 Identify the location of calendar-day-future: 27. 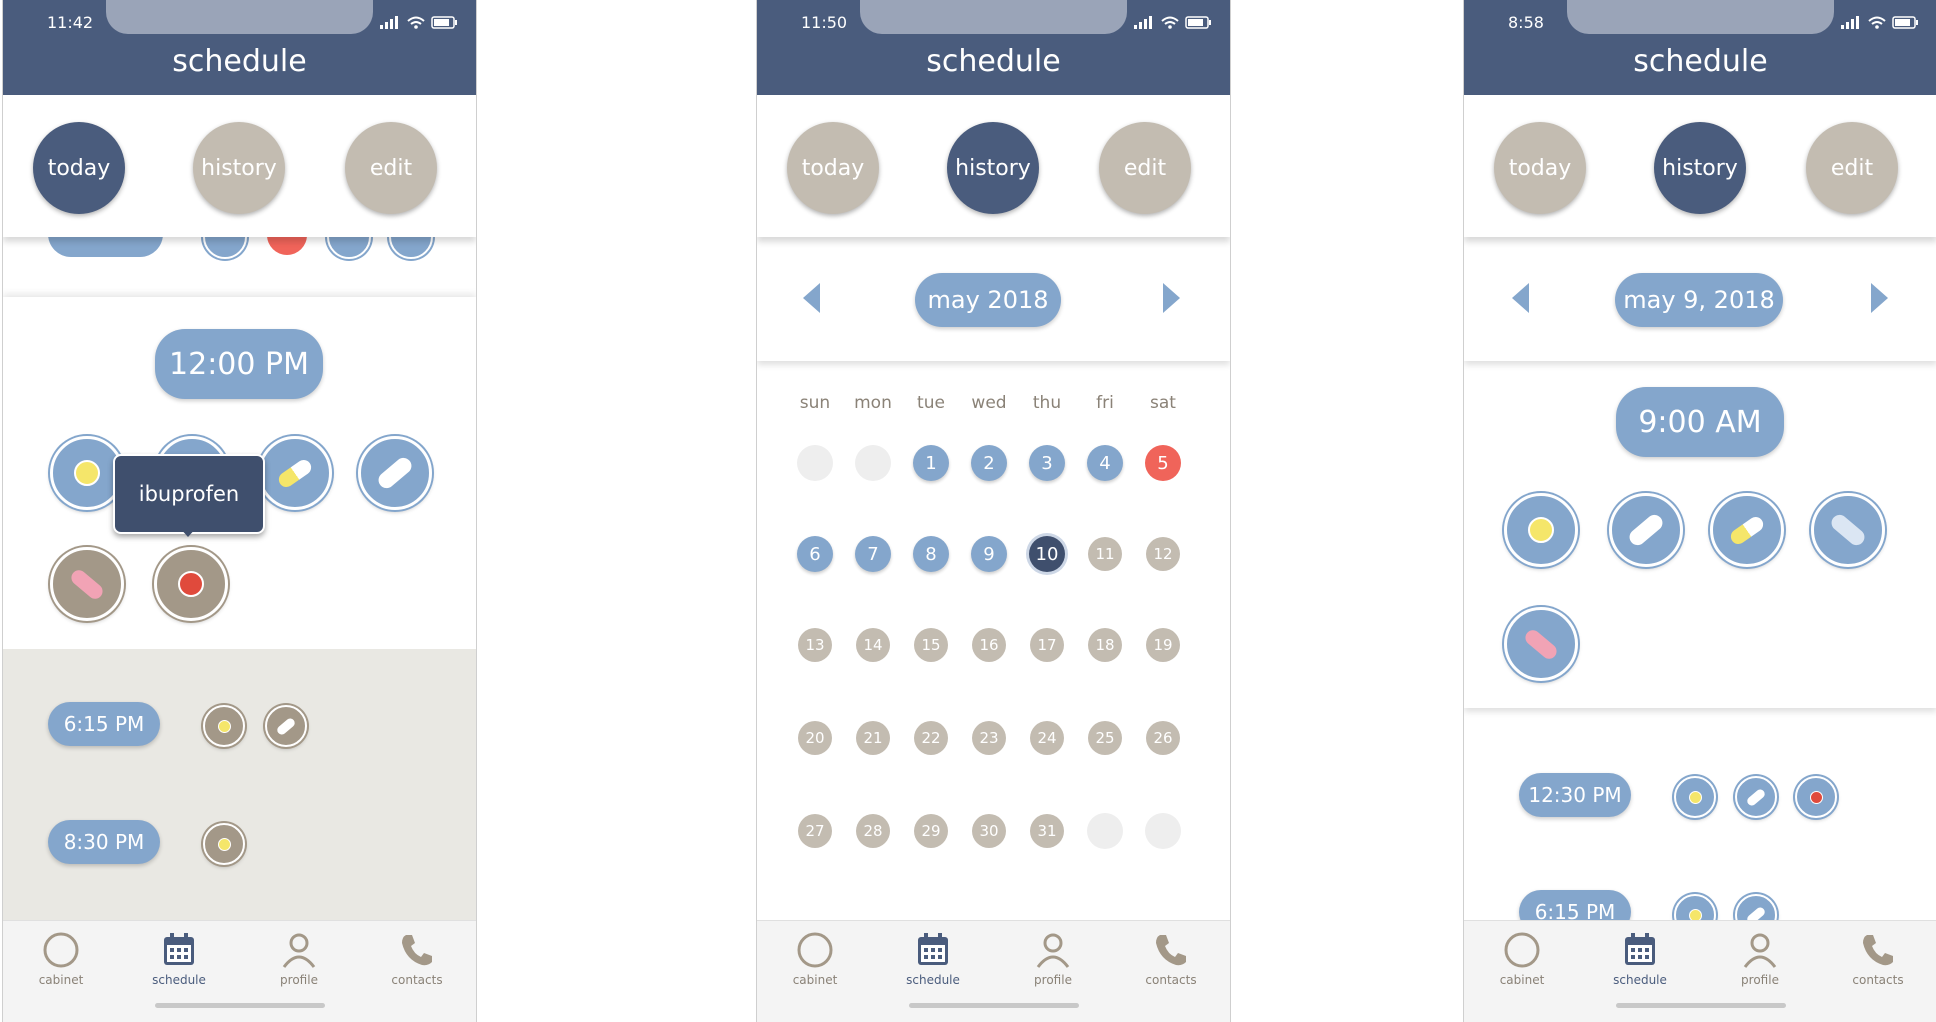
(815, 831).